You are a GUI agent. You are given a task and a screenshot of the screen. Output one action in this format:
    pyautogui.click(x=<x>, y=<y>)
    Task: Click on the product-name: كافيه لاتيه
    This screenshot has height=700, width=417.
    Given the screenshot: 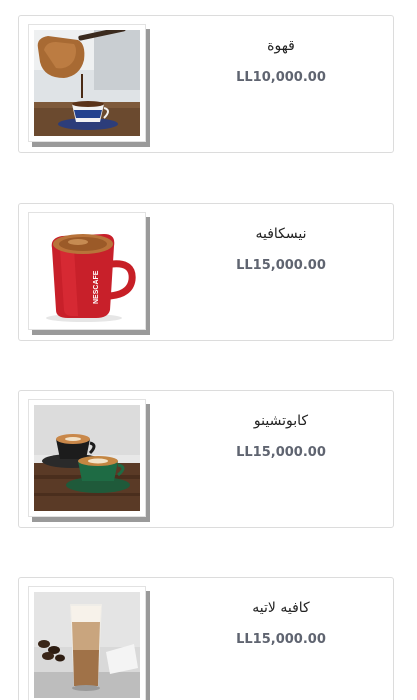 What is the action you would take?
    pyautogui.click(x=281, y=608)
    